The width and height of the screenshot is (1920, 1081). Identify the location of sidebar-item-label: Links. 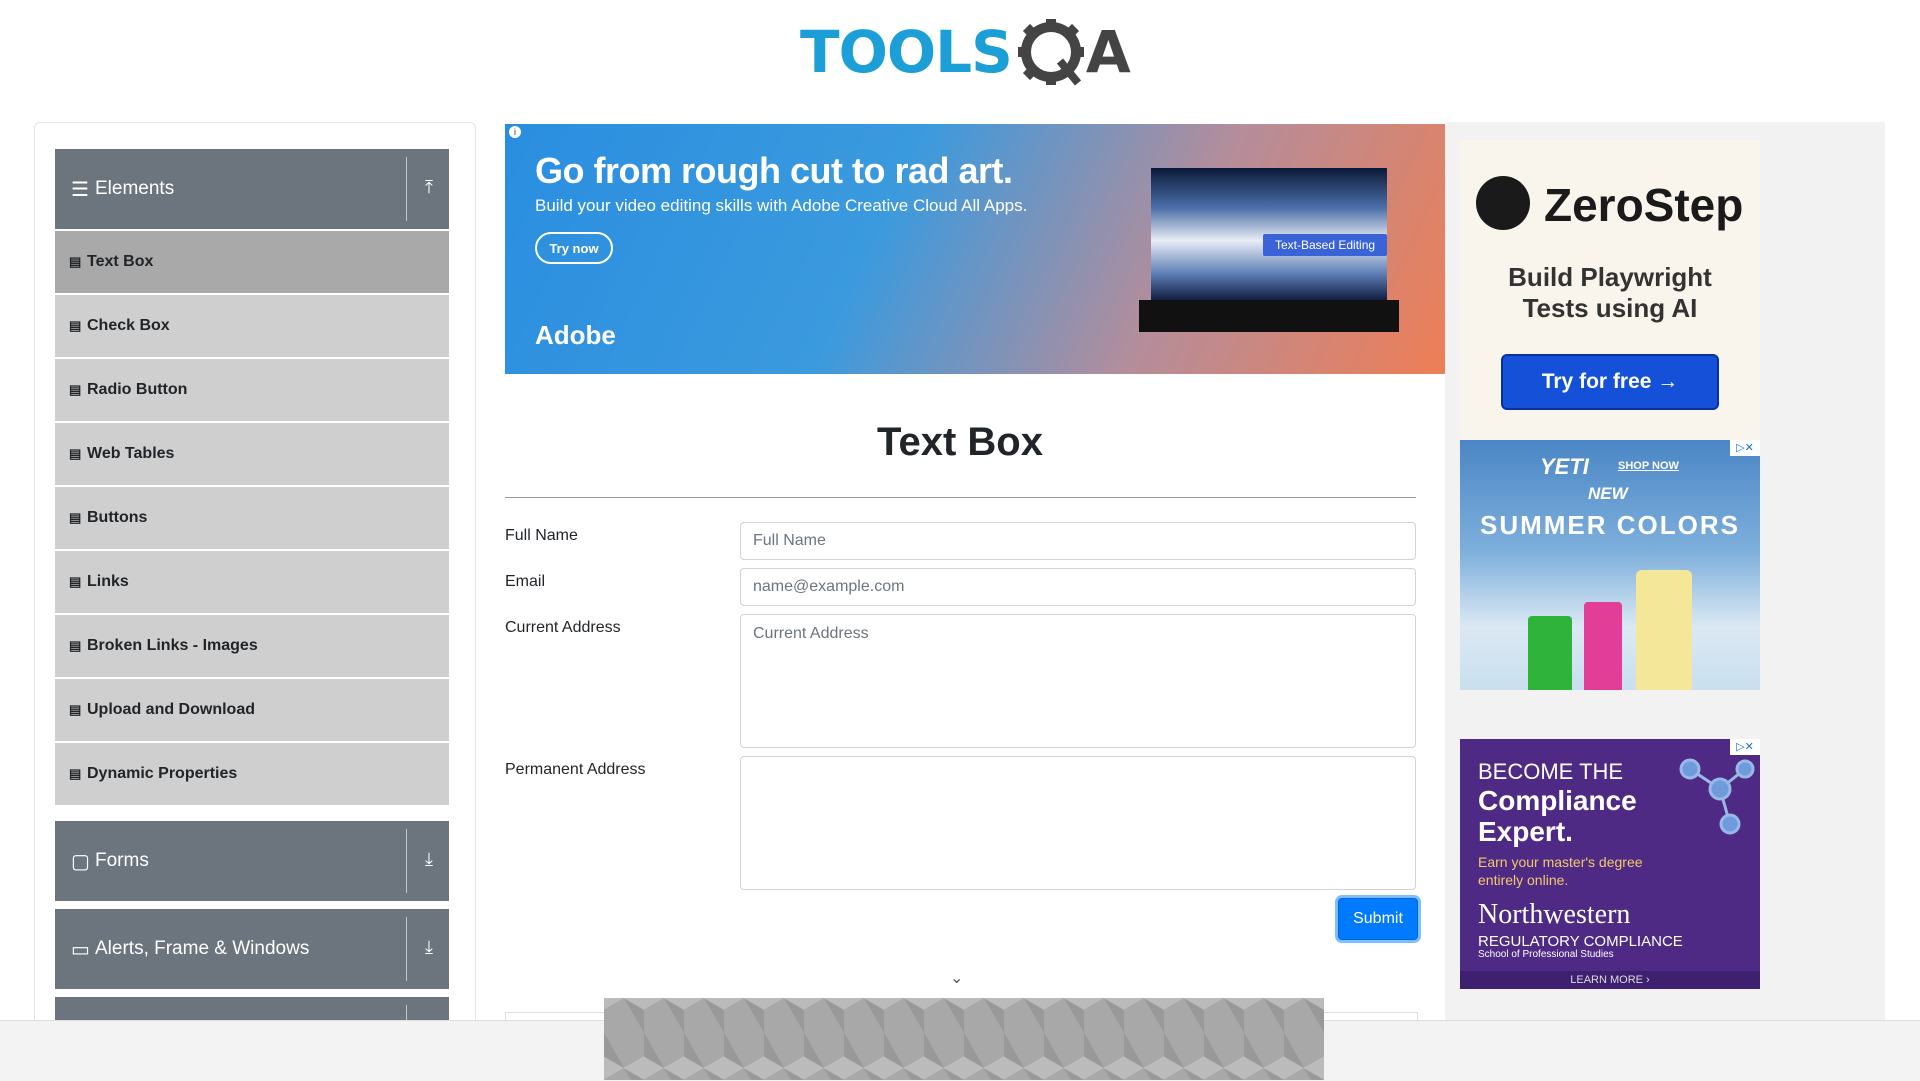
(108, 581).